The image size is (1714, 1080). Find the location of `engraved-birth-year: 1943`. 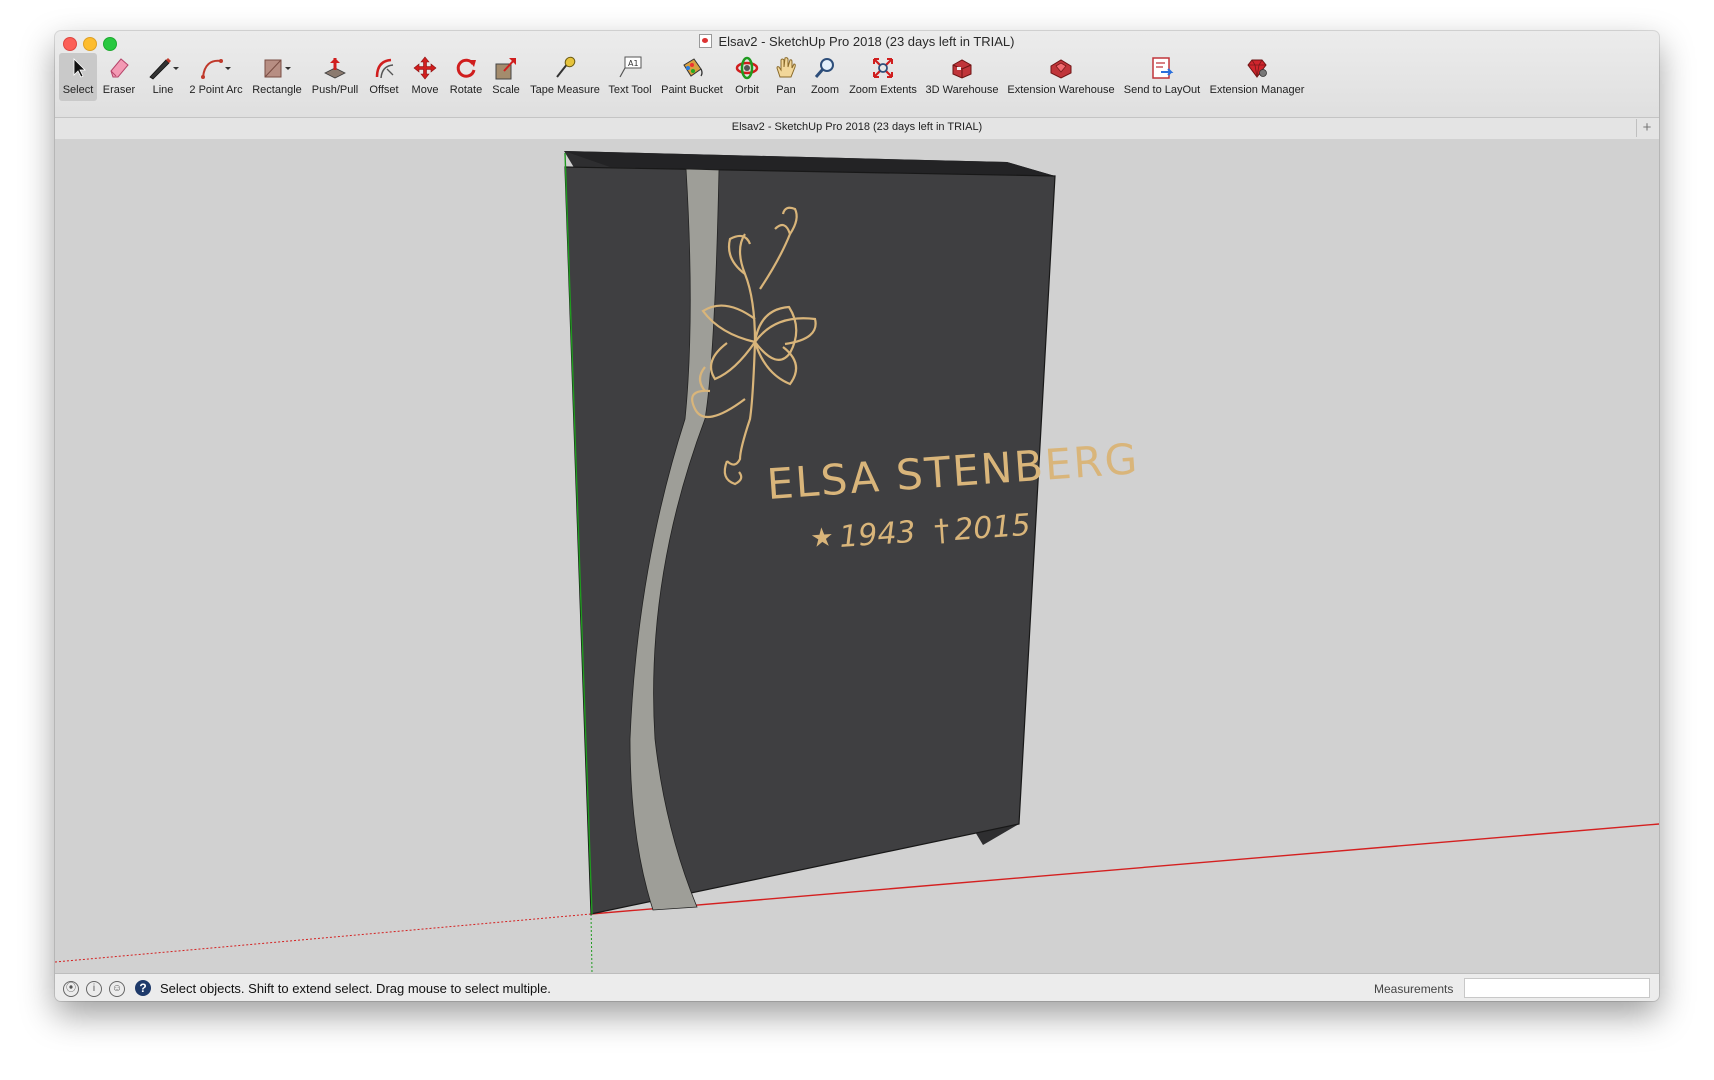

engraved-birth-year: 1943 is located at coordinates (877, 535).